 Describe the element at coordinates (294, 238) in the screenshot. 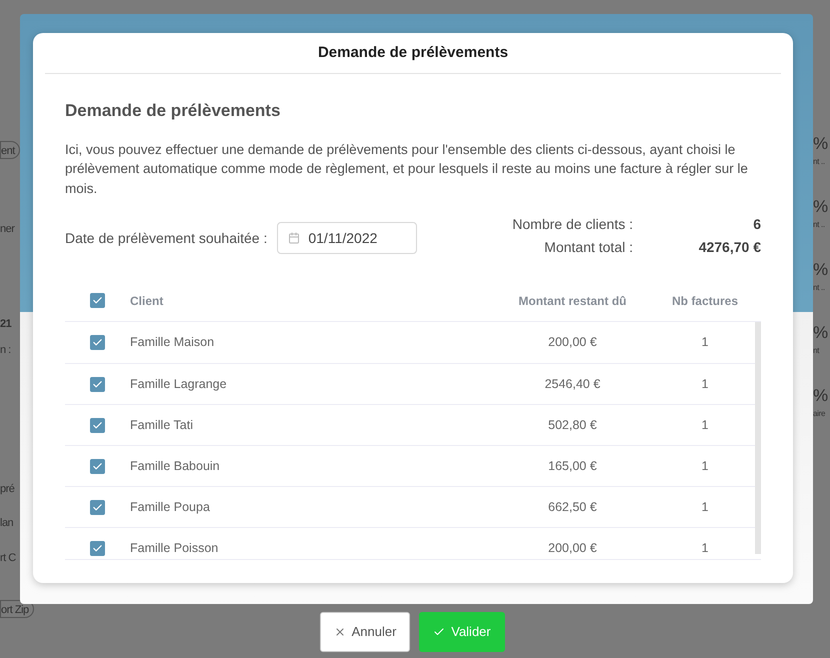

I see `calendar-icon` at that location.